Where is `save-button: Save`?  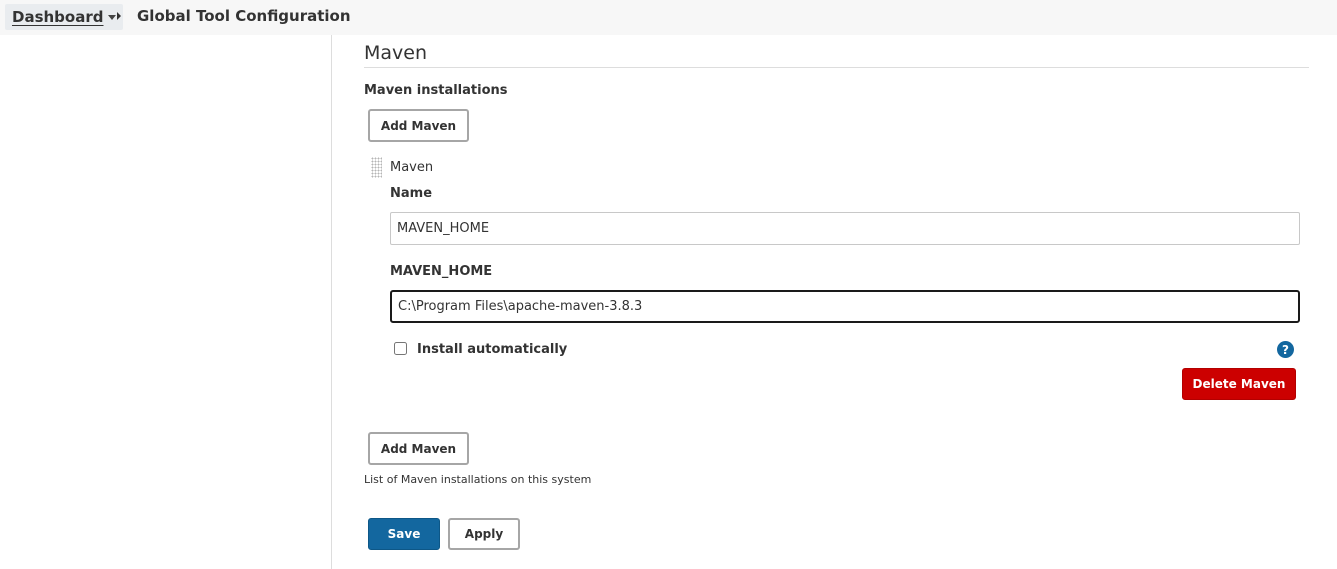
save-button: Save is located at coordinates (404, 534).